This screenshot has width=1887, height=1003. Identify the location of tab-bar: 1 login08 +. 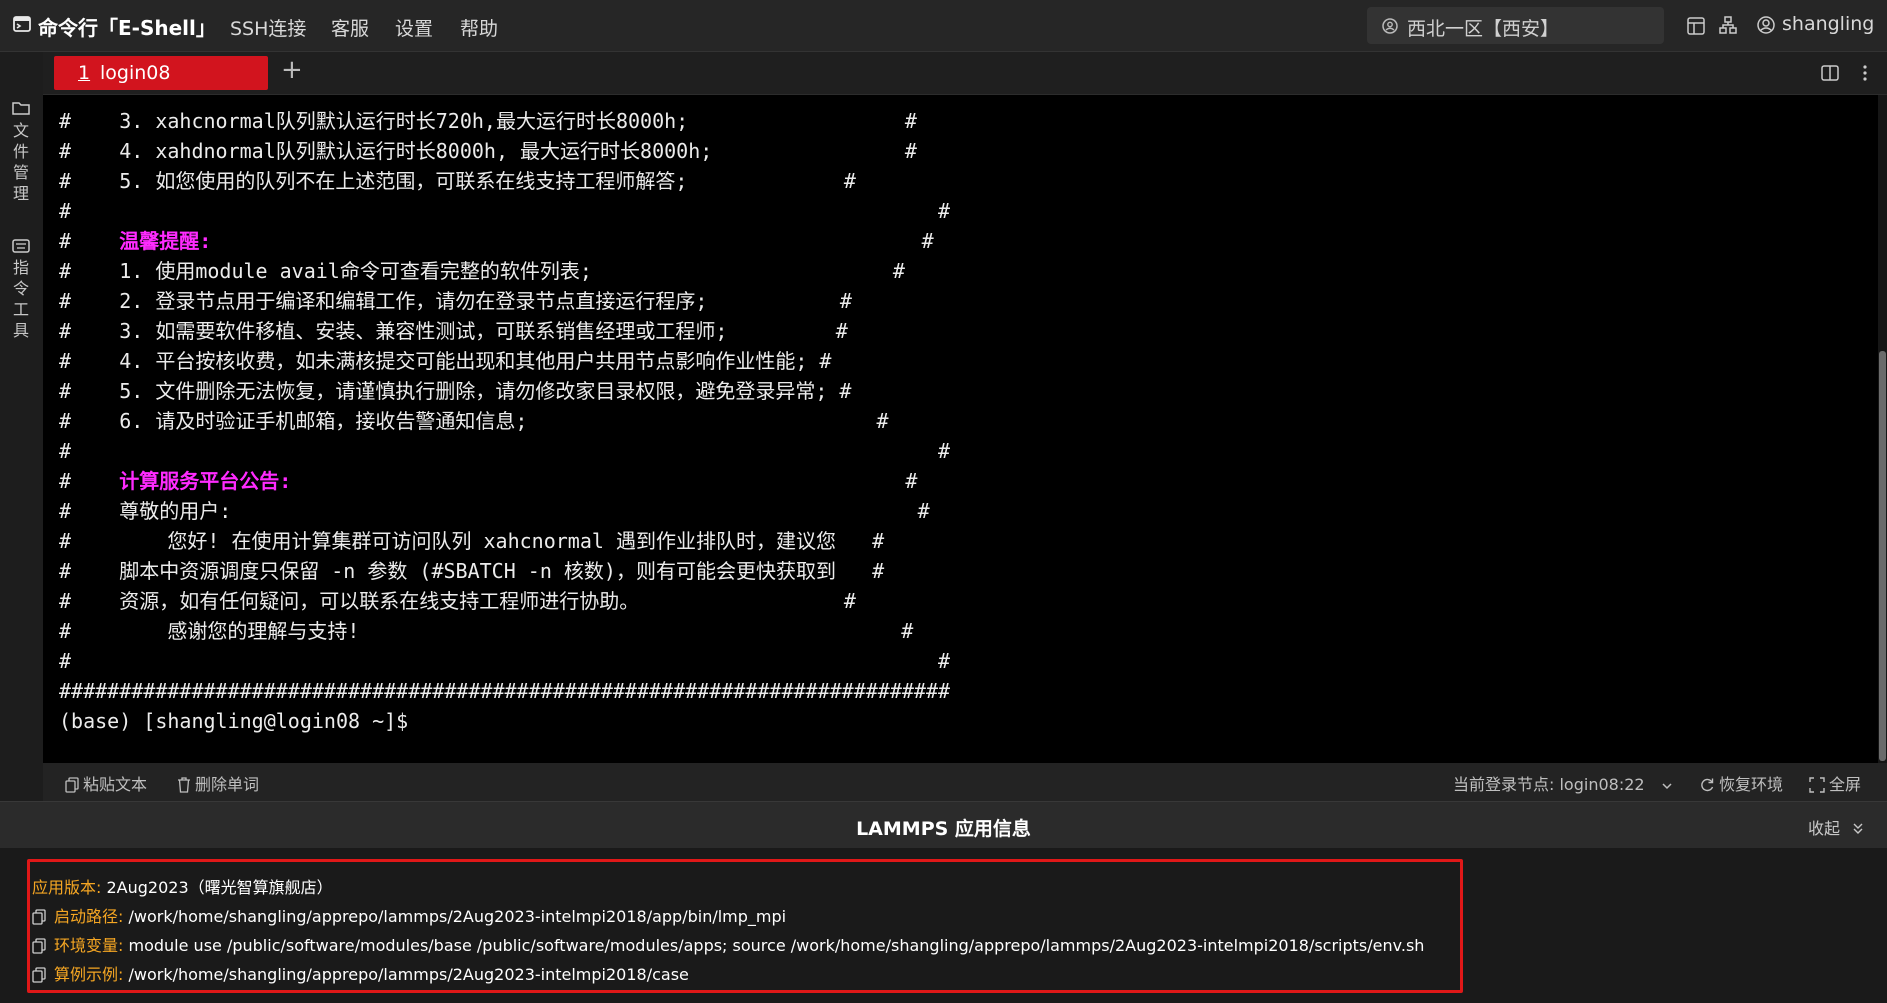
(965, 73).